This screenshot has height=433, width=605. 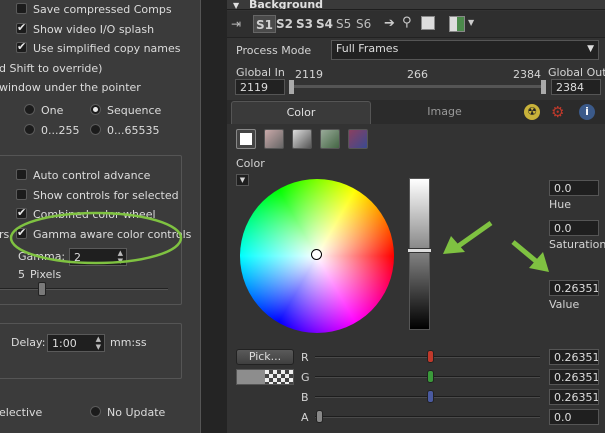 I want to click on channel-a-label: A, so click(x=305, y=417).